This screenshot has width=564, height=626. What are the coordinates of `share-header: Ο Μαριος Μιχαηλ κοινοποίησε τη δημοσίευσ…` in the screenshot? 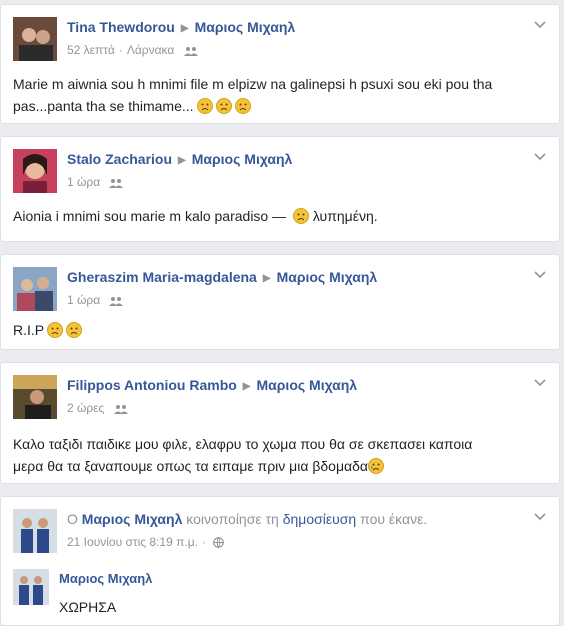 It's located at (293, 519).